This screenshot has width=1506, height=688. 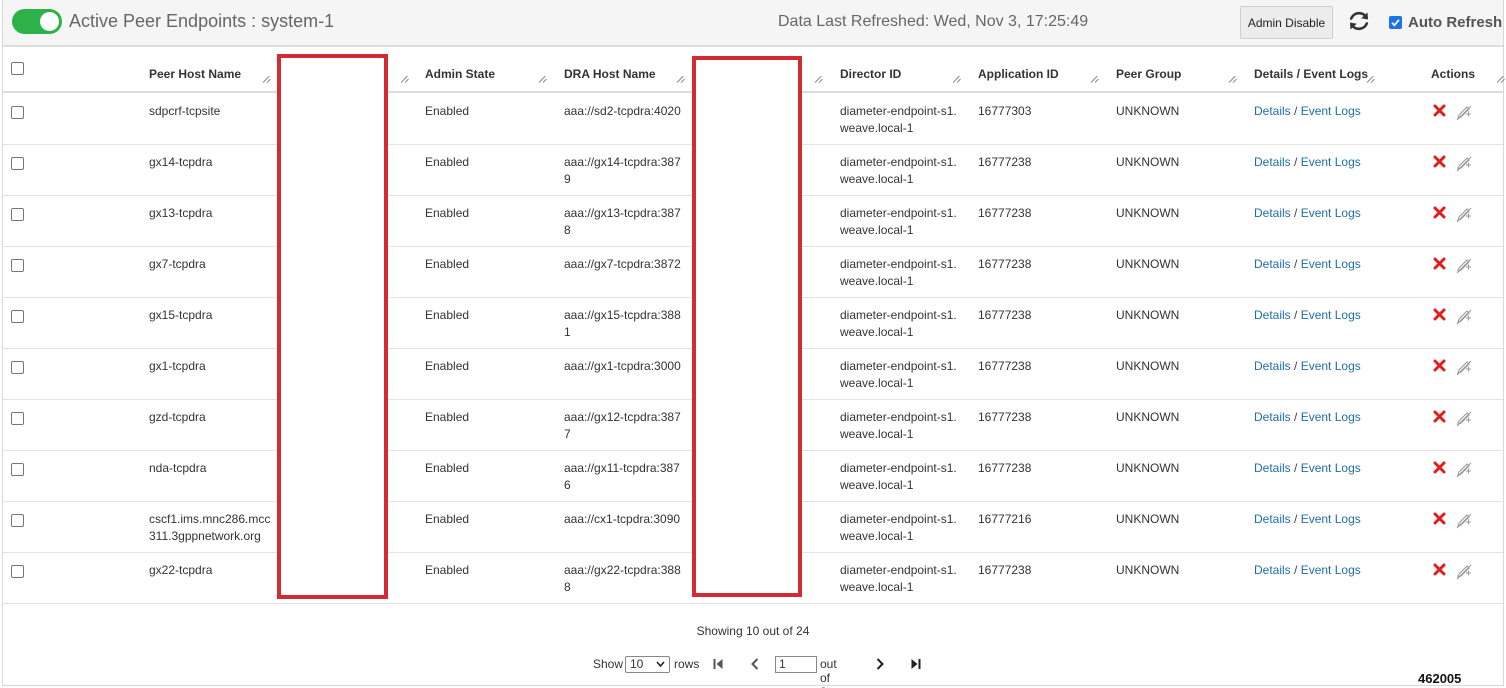 I want to click on rows-per-page-select: 10, so click(x=647, y=664).